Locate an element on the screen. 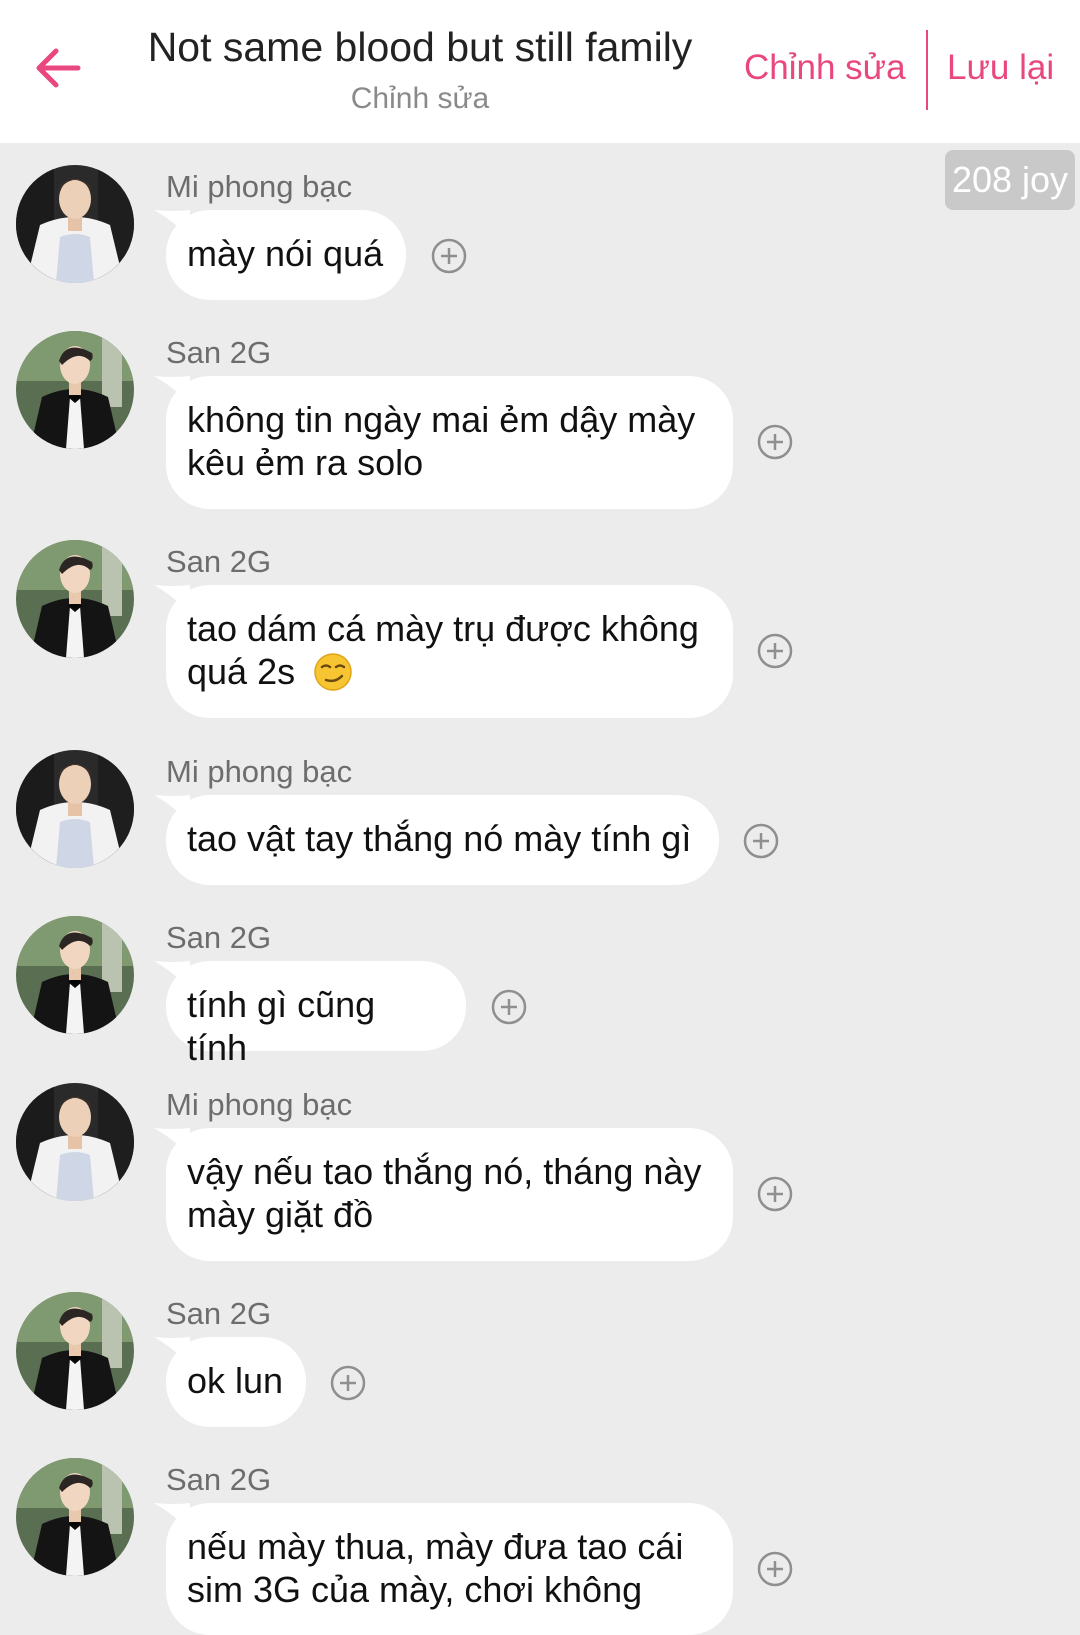 The image size is (1080, 1635). arrow-left-icon is located at coordinates (58, 68).